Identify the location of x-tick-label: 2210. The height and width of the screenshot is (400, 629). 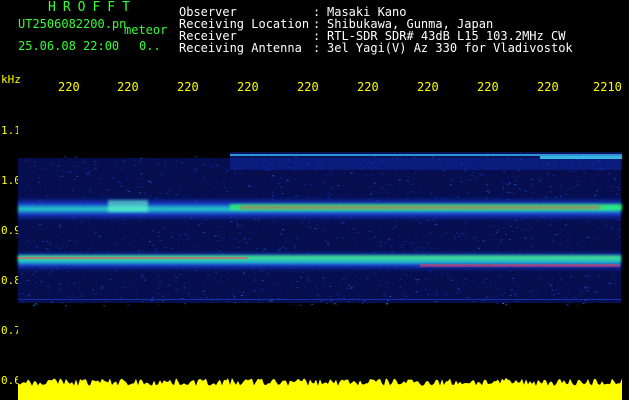
(607, 87).